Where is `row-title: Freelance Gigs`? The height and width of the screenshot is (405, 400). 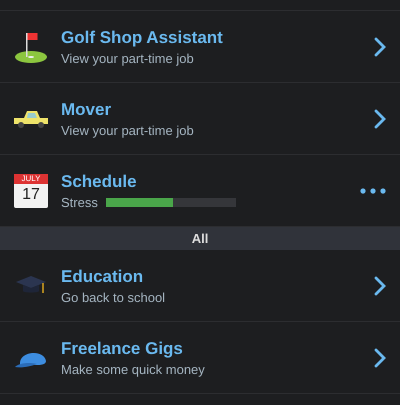
row-title: Freelance Gigs is located at coordinates (122, 348).